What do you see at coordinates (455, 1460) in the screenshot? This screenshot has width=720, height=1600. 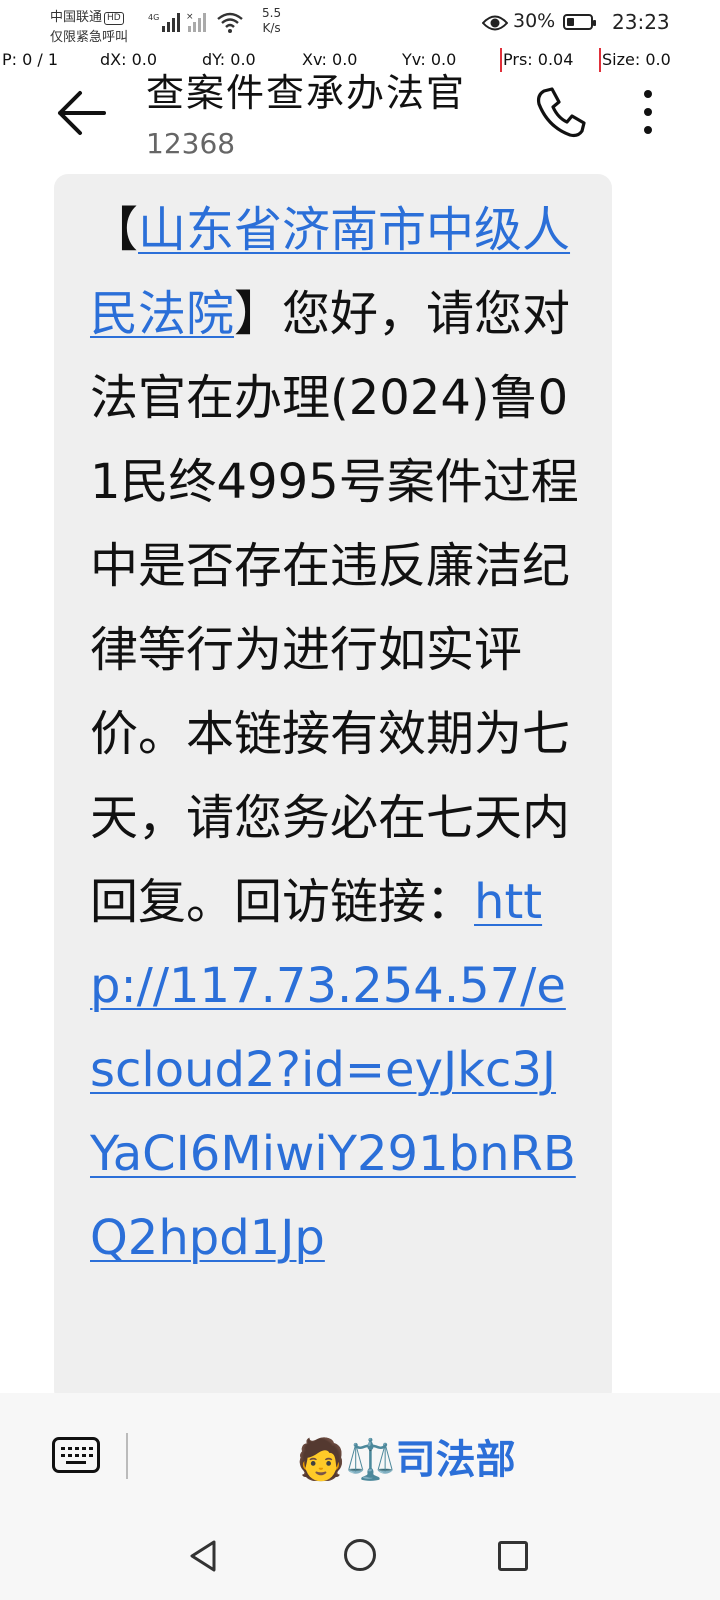 I see `sender-name: 司法部` at bounding box center [455, 1460].